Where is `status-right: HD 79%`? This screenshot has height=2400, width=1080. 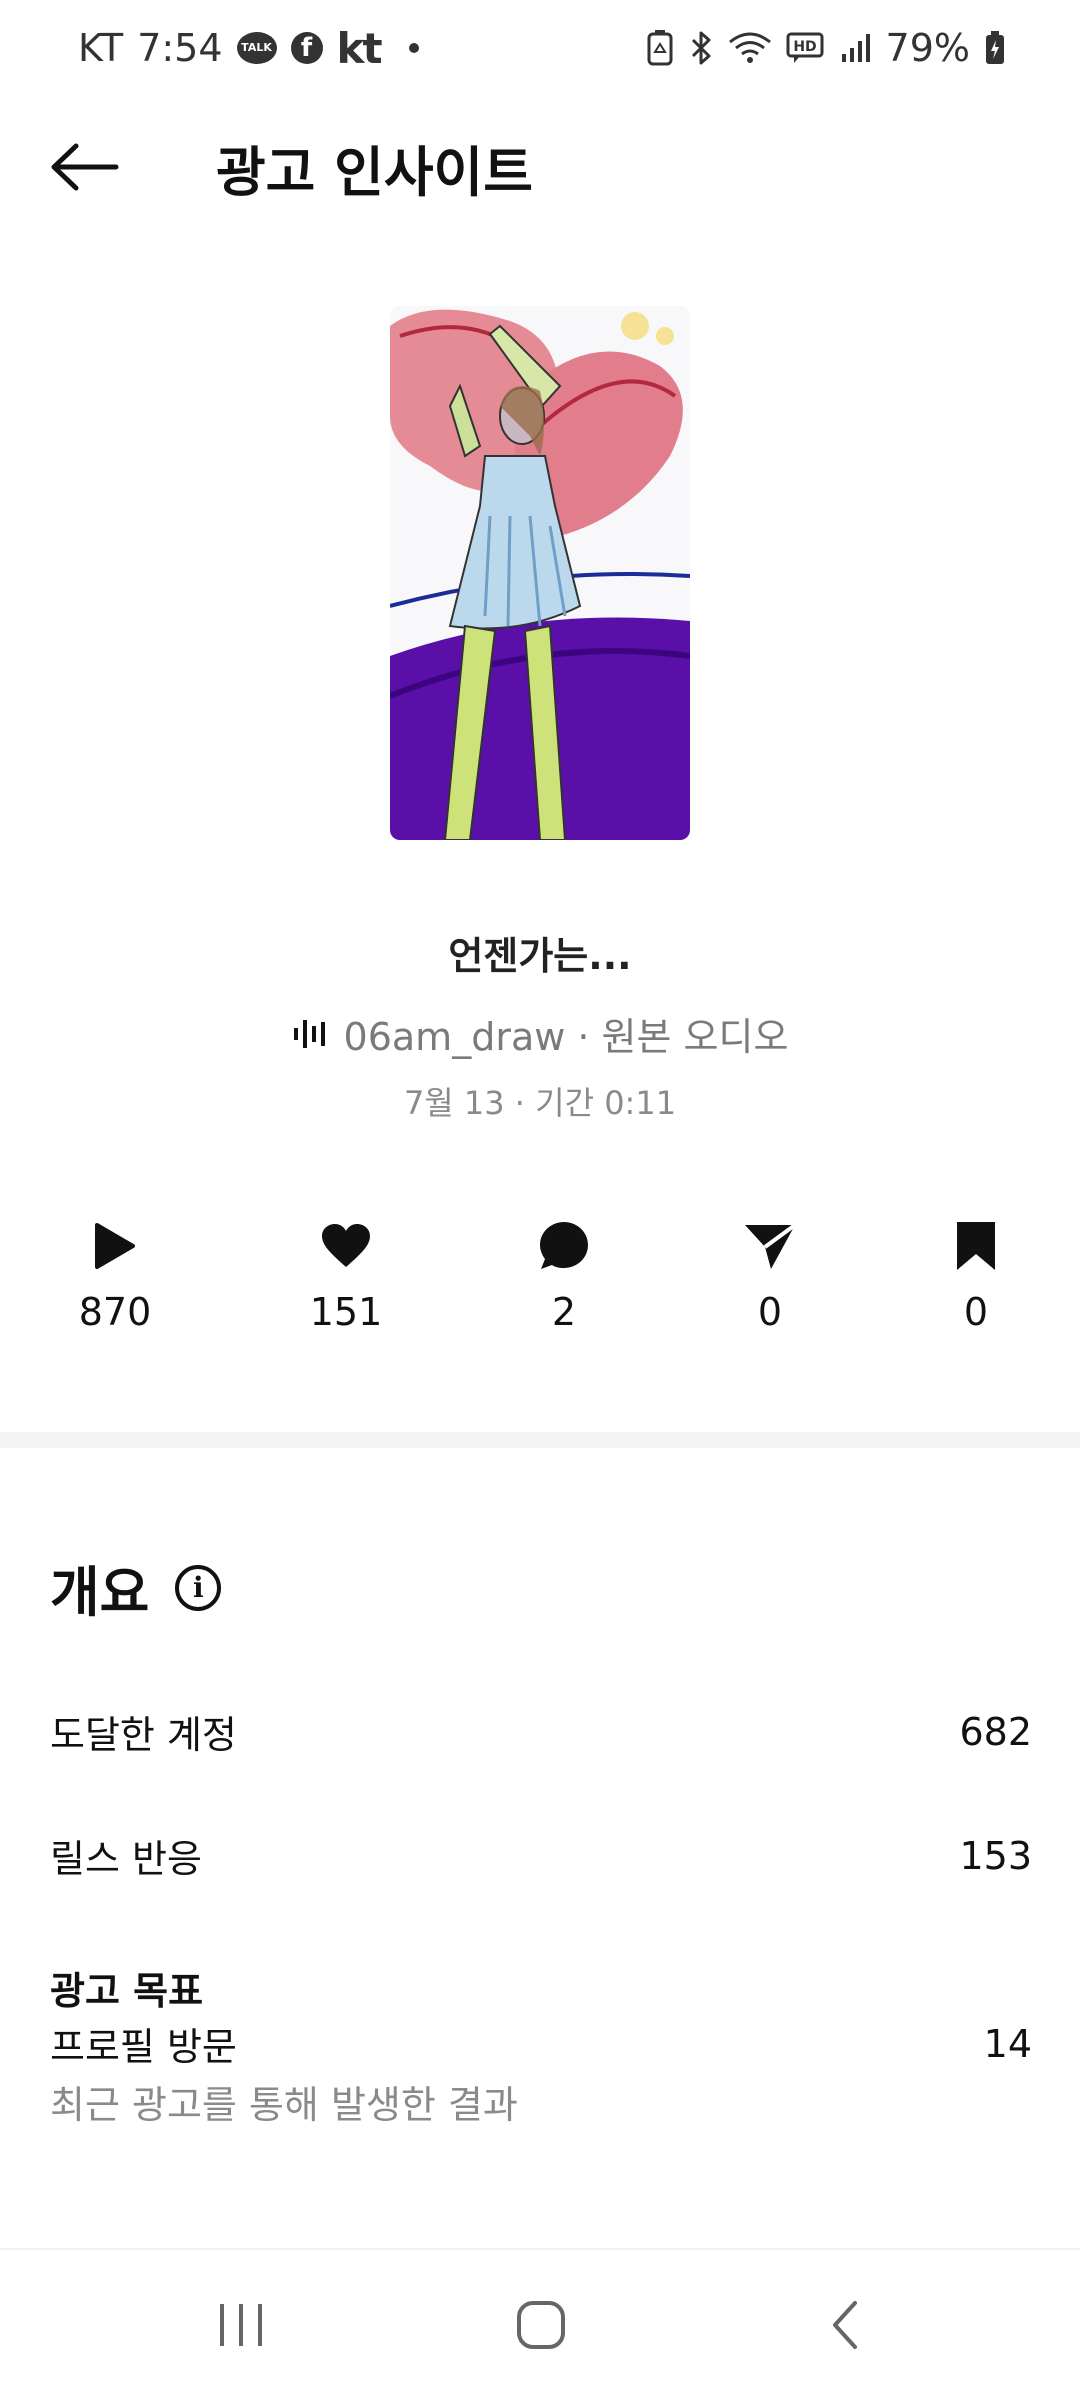
status-right: HD 79% is located at coordinates (826, 48).